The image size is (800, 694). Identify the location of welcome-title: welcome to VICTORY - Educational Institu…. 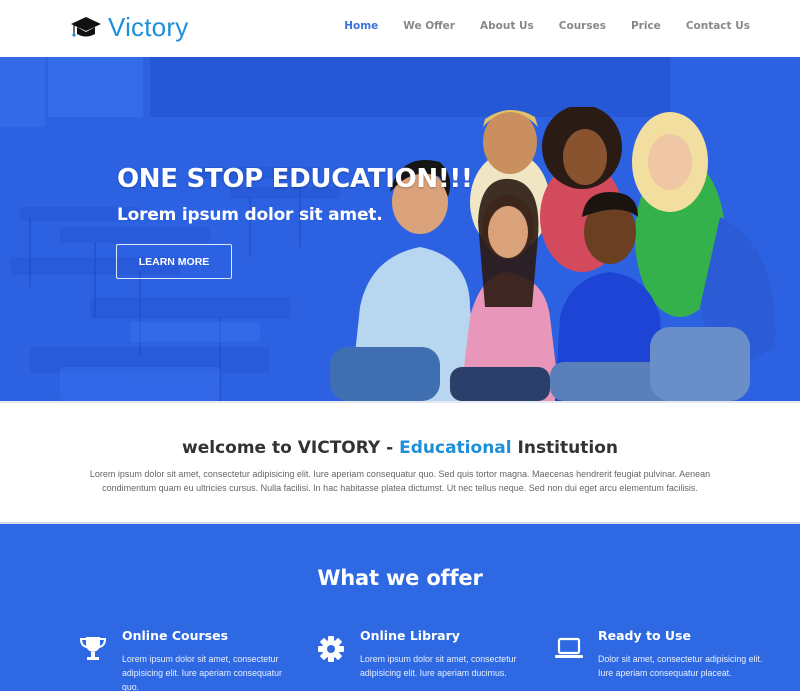
(400, 448).